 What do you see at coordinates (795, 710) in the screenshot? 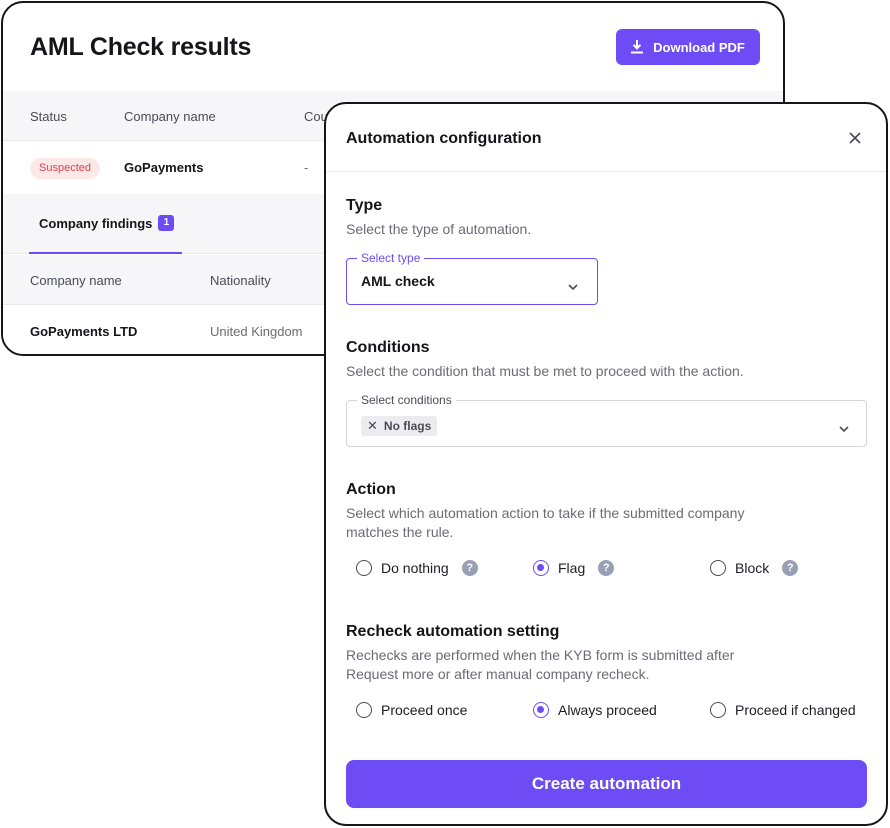
I see `radio-label: Proceed if changed` at bounding box center [795, 710].